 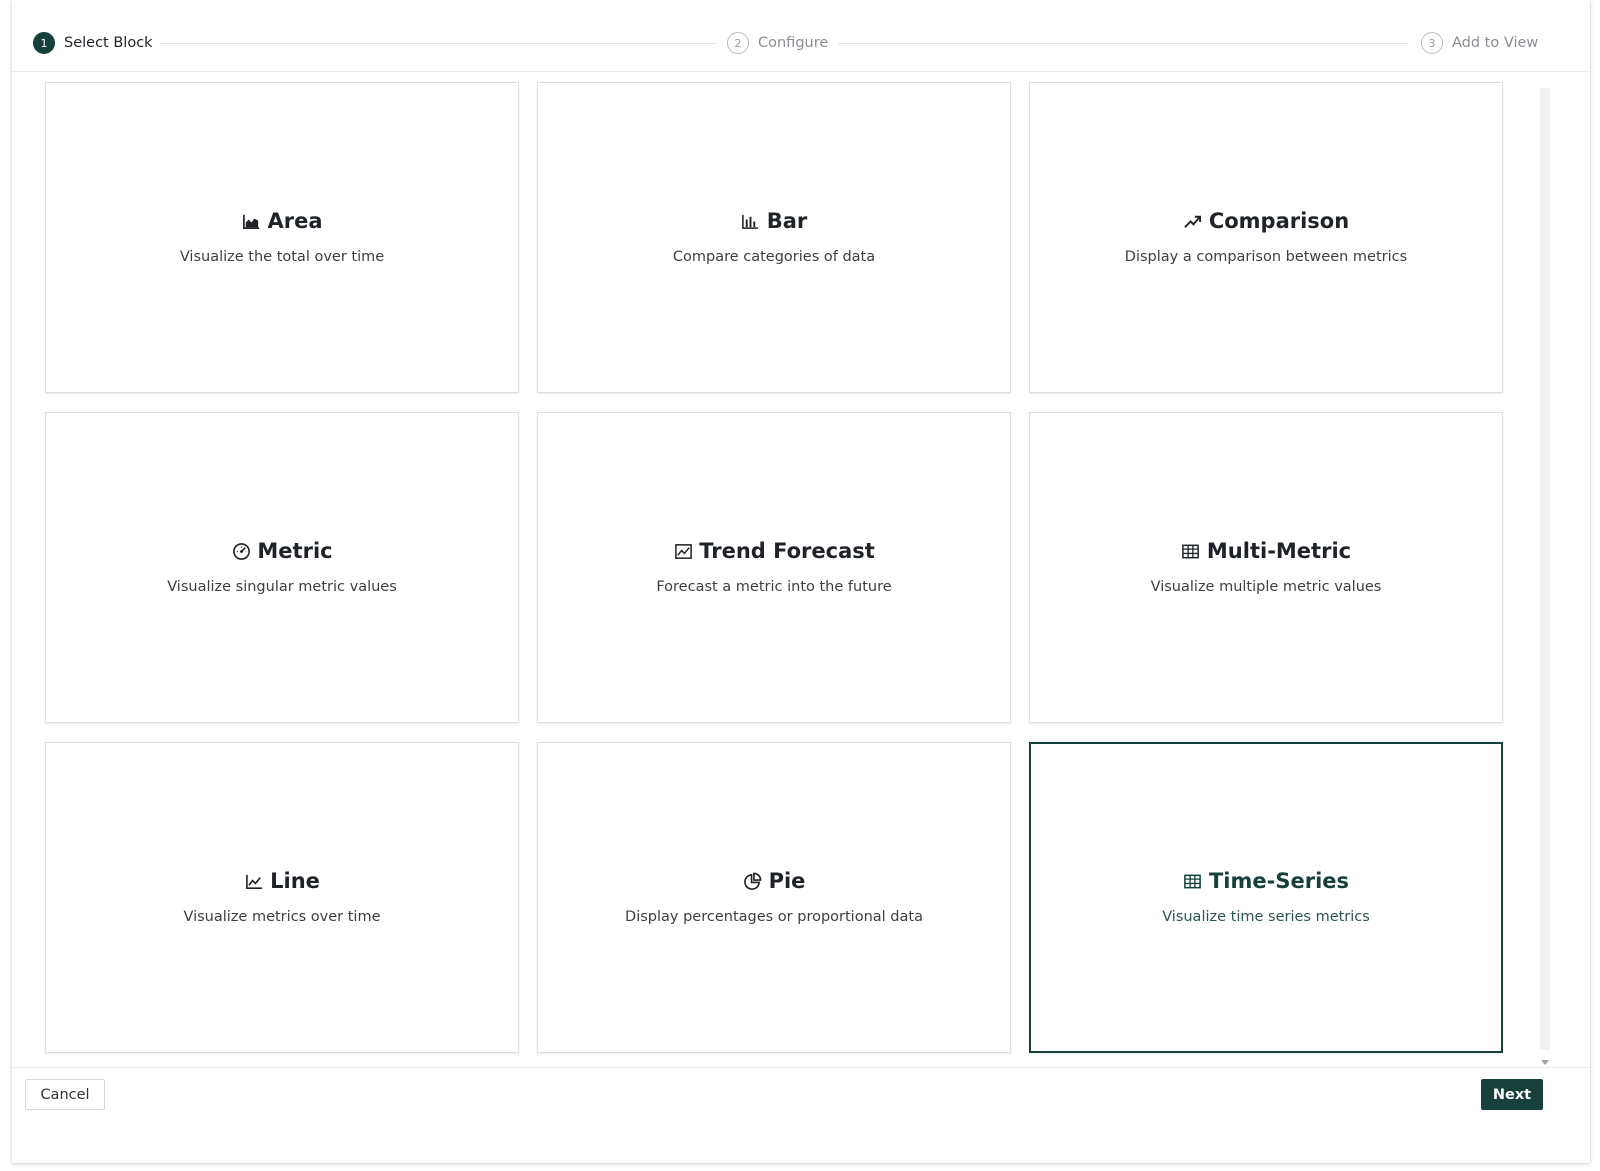 I want to click on scroll-down-arrow-icon, so click(x=1545, y=1062).